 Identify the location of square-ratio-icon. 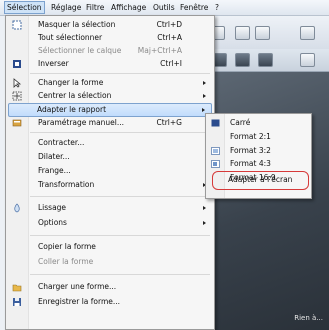
(215, 123).